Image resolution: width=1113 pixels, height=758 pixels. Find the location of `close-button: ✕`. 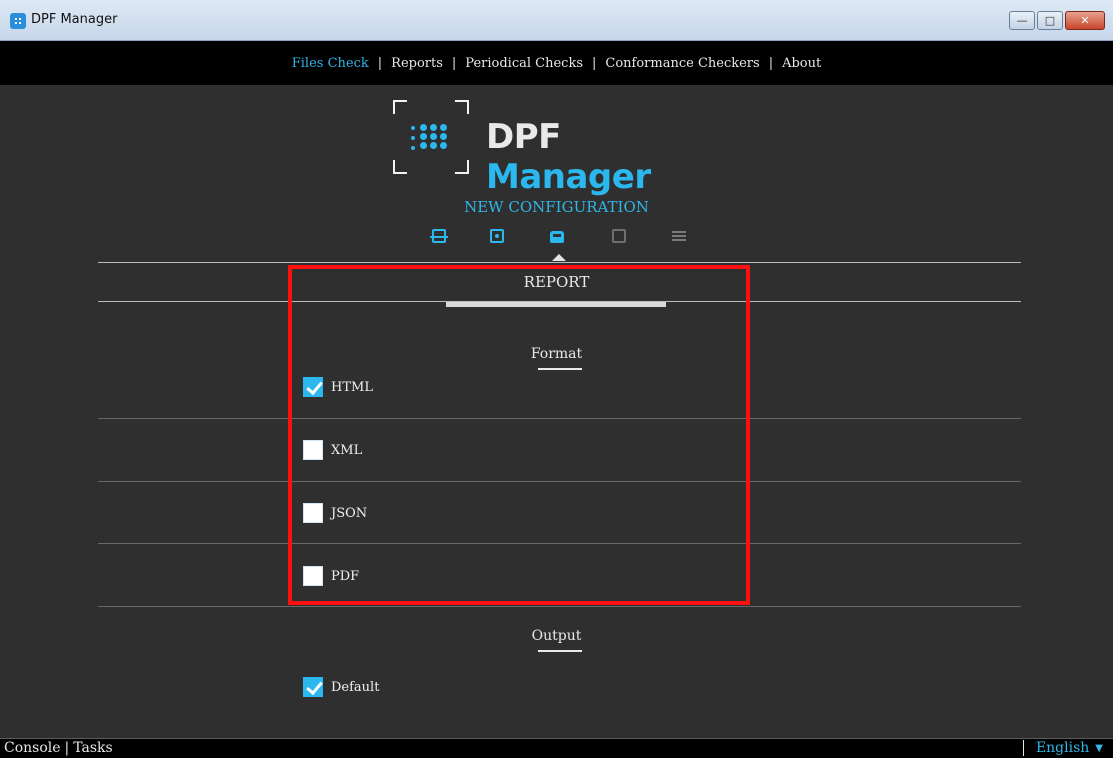

close-button: ✕ is located at coordinates (1085, 20).